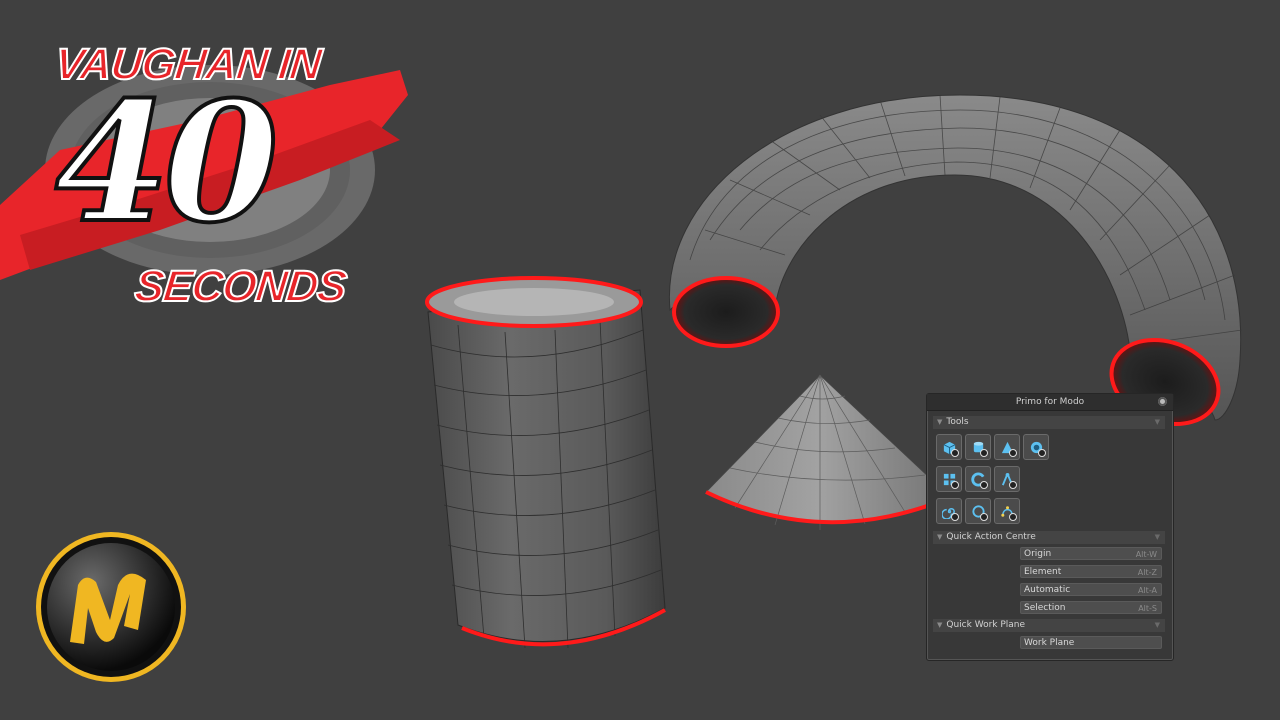  I want to click on modo-logo-icon, so click(111, 607).